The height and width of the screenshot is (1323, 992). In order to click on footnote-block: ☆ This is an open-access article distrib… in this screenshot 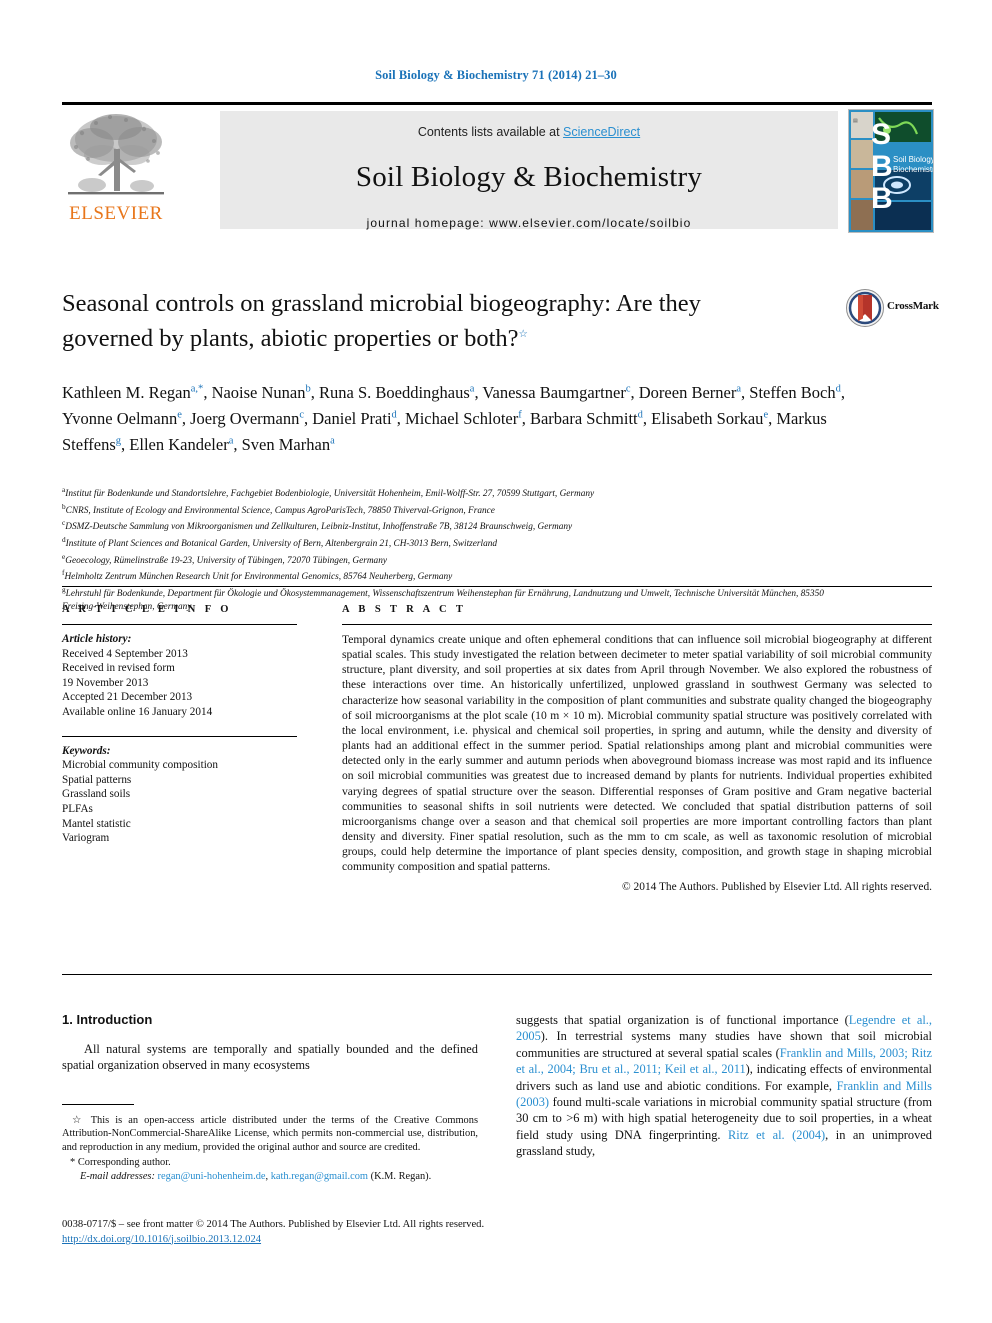, I will do `click(270, 1148)`.